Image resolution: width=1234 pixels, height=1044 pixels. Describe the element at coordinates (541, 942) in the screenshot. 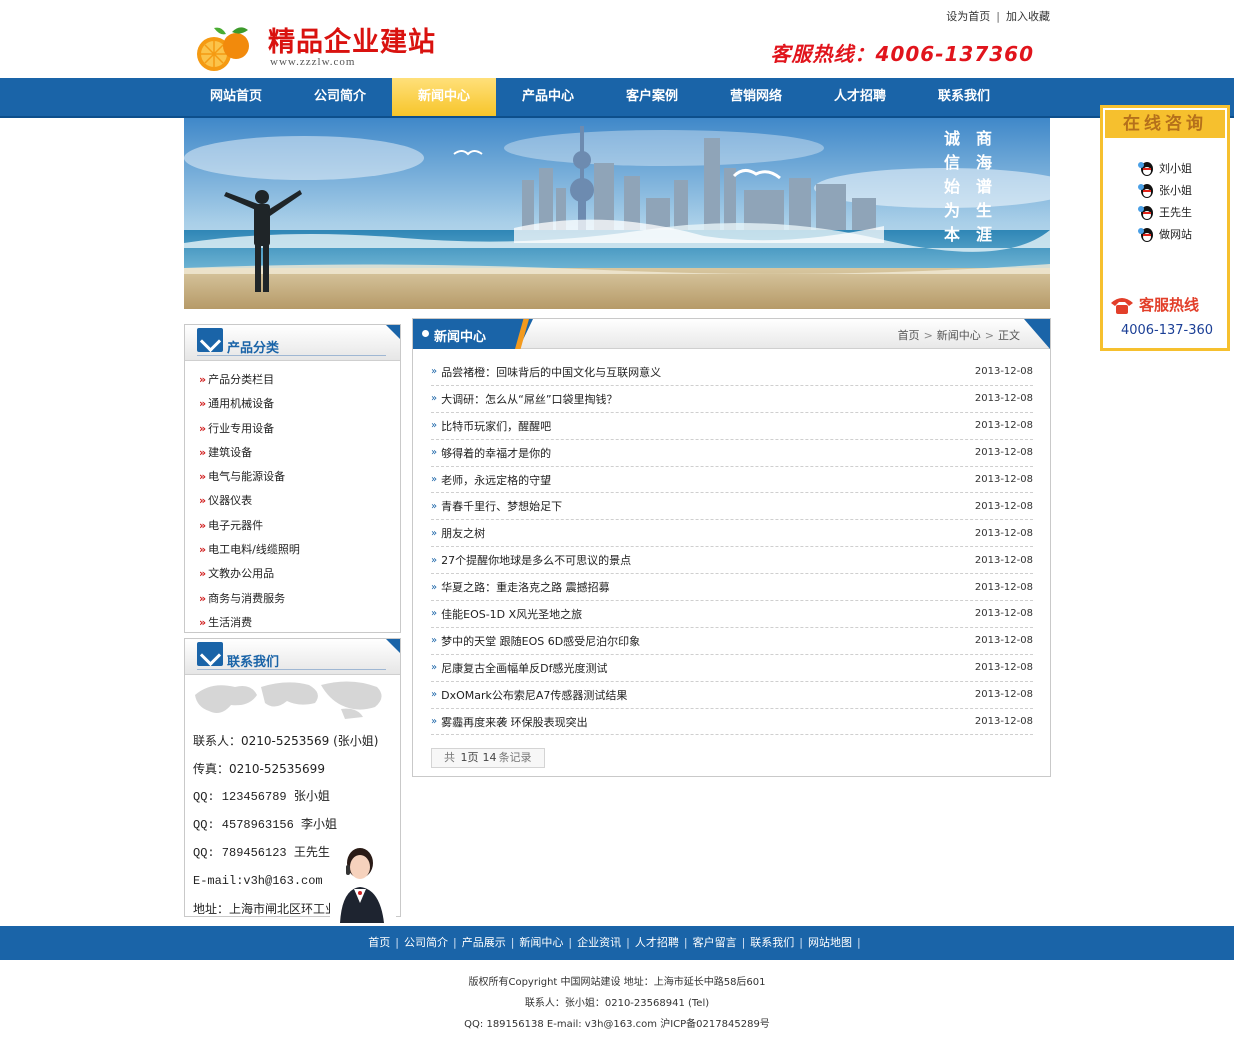

I see `footer-link-3: 新闻中心` at that location.